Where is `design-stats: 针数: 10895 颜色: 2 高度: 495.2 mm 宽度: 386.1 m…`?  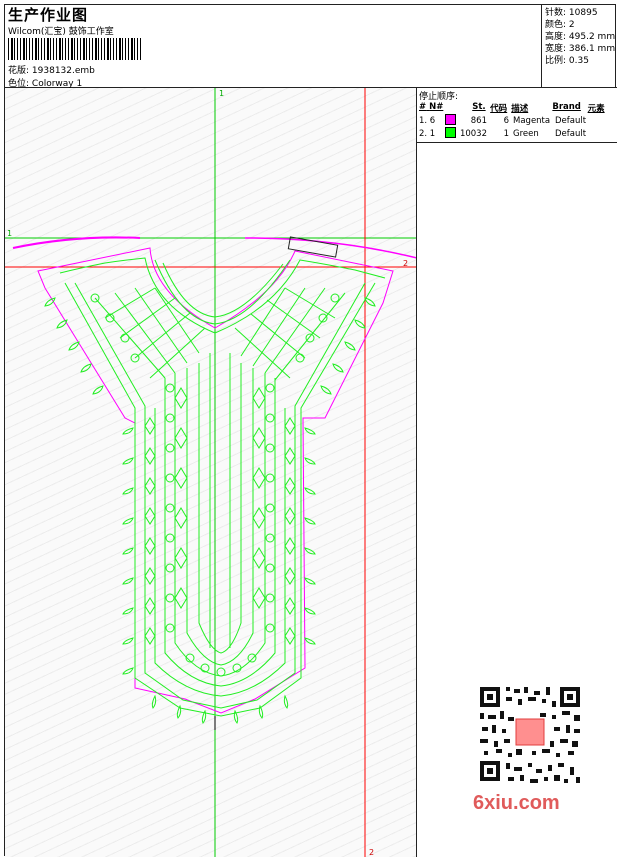
design-stats: 针数: 10895 颜色: 2 高度: 495.2 mm 宽度: 386.1 m… is located at coordinates (579, 46).